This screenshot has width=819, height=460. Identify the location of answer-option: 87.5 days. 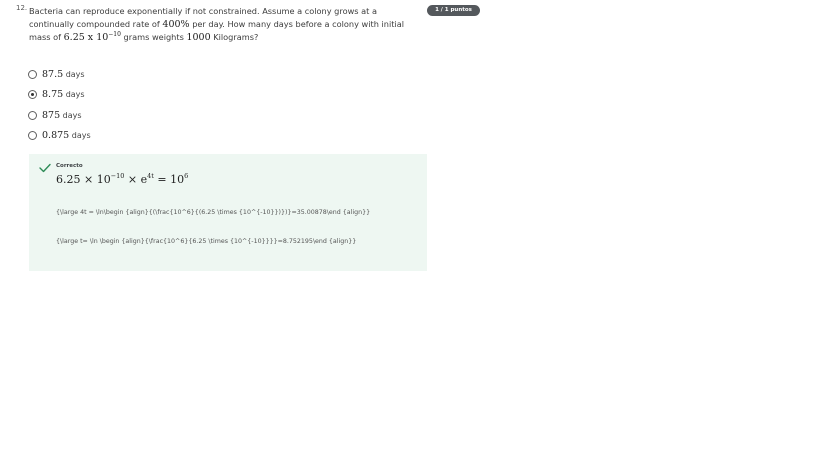
(59, 74).